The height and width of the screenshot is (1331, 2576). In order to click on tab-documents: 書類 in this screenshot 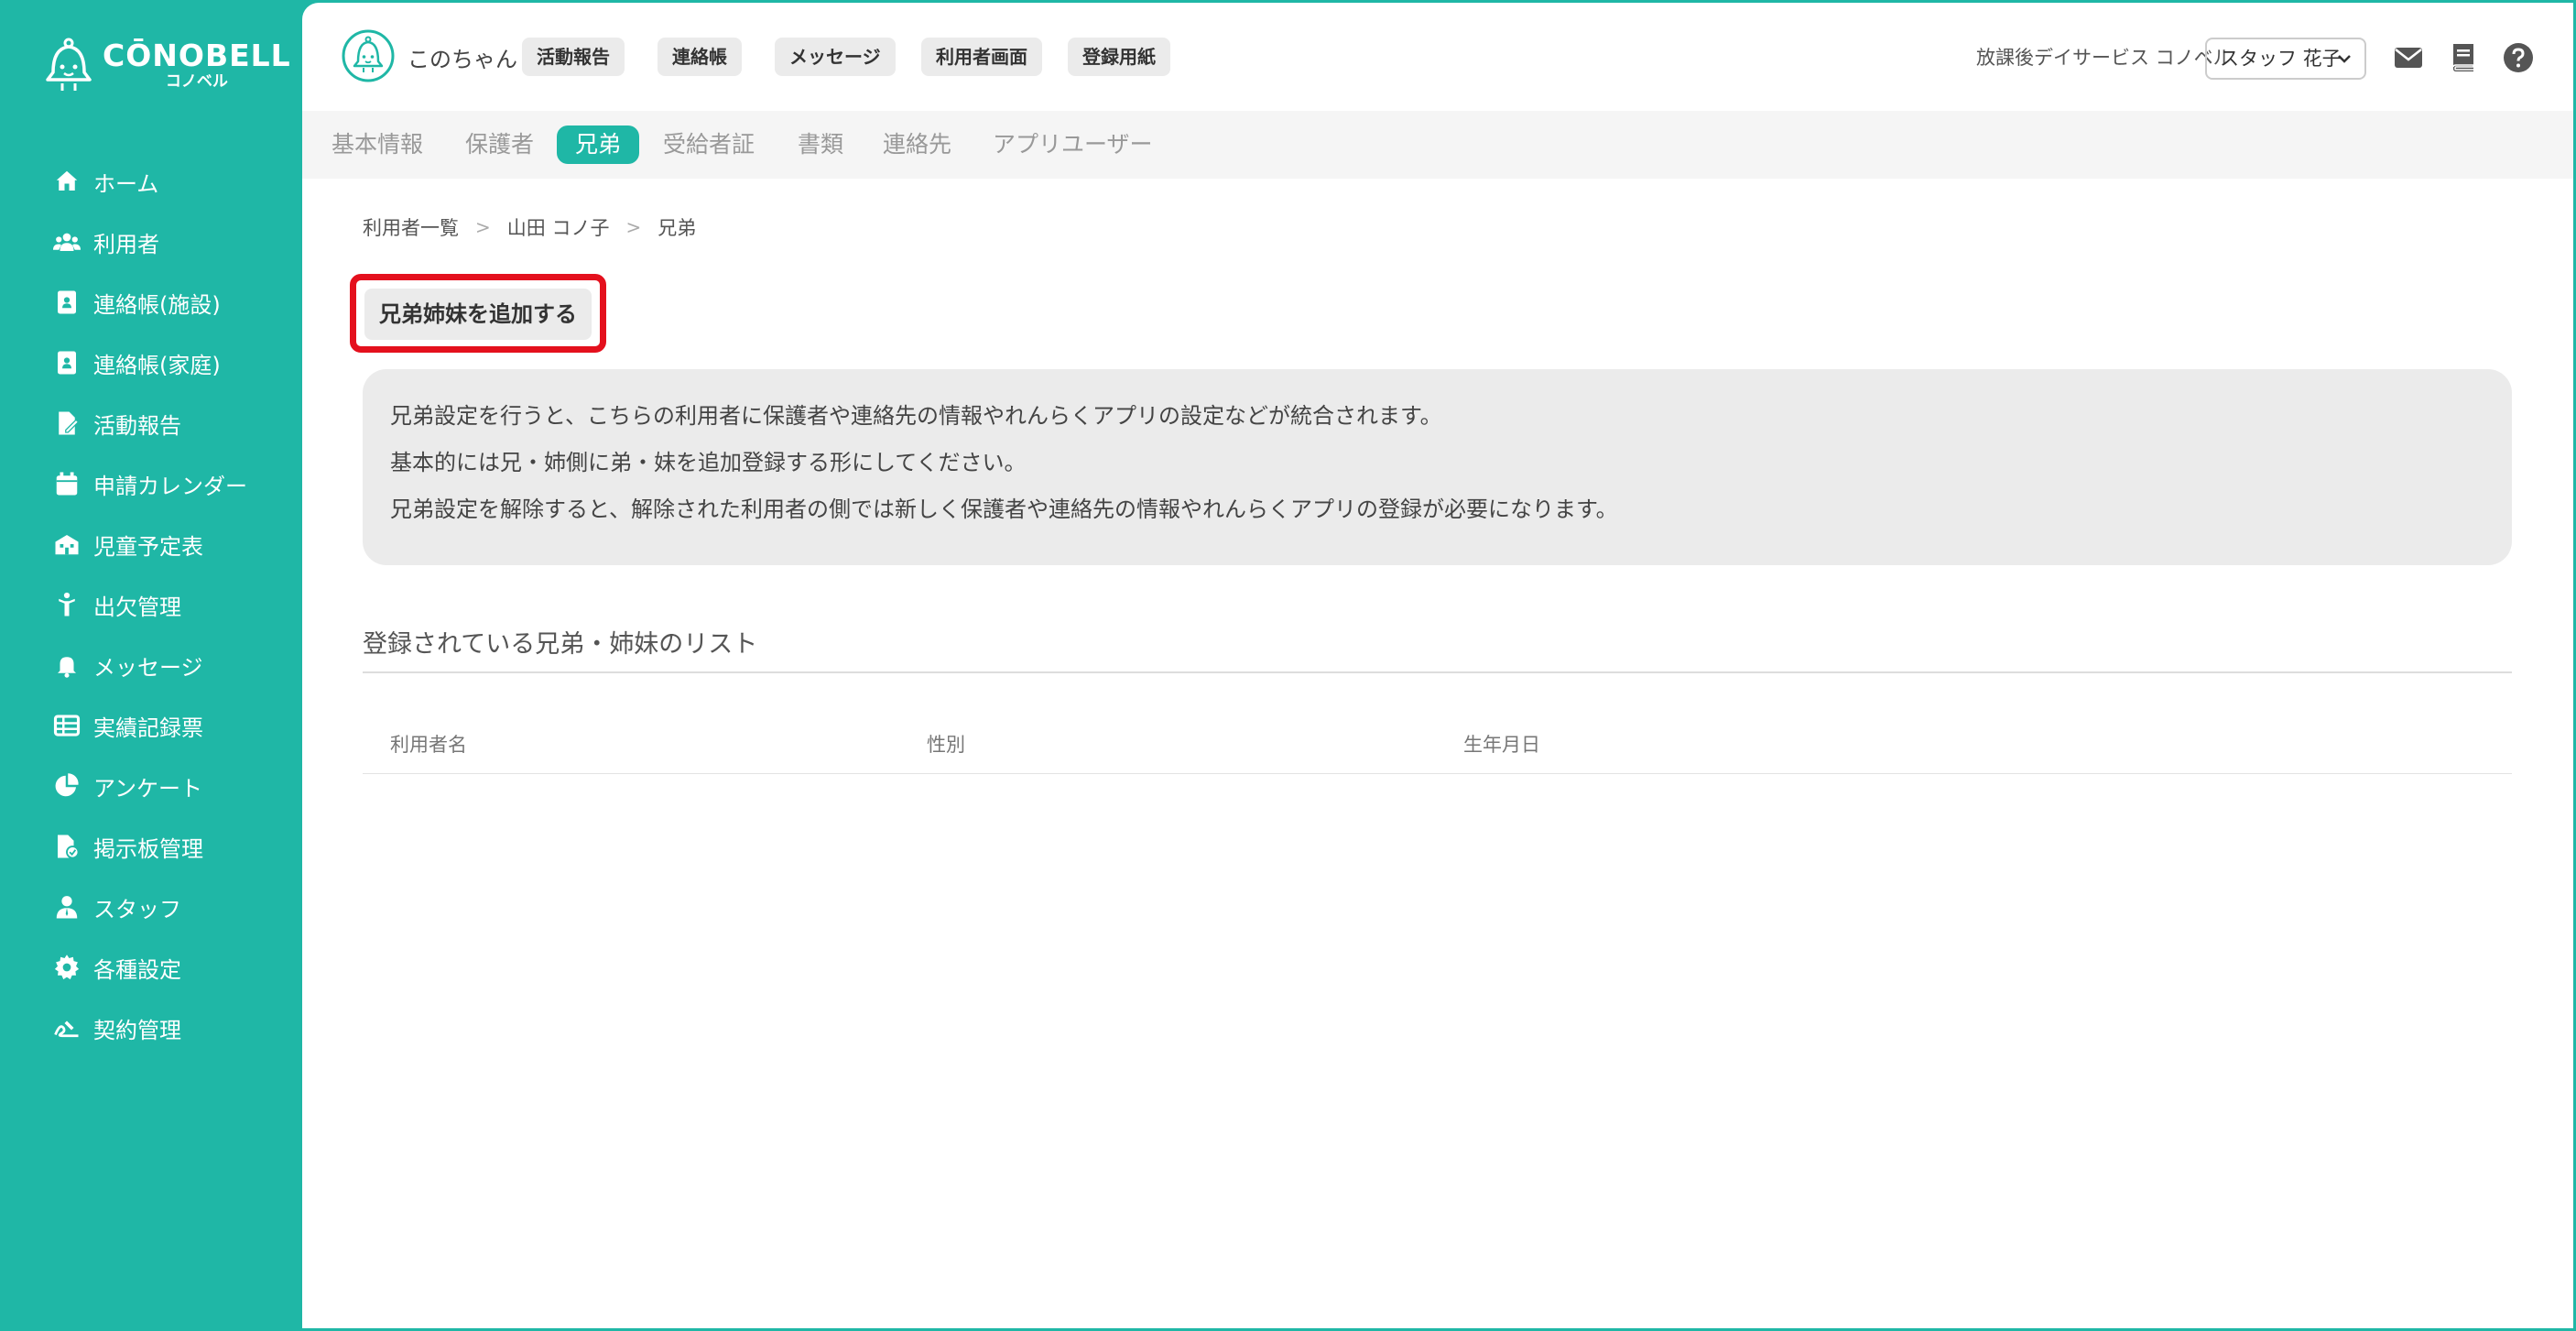, I will do `click(820, 145)`.